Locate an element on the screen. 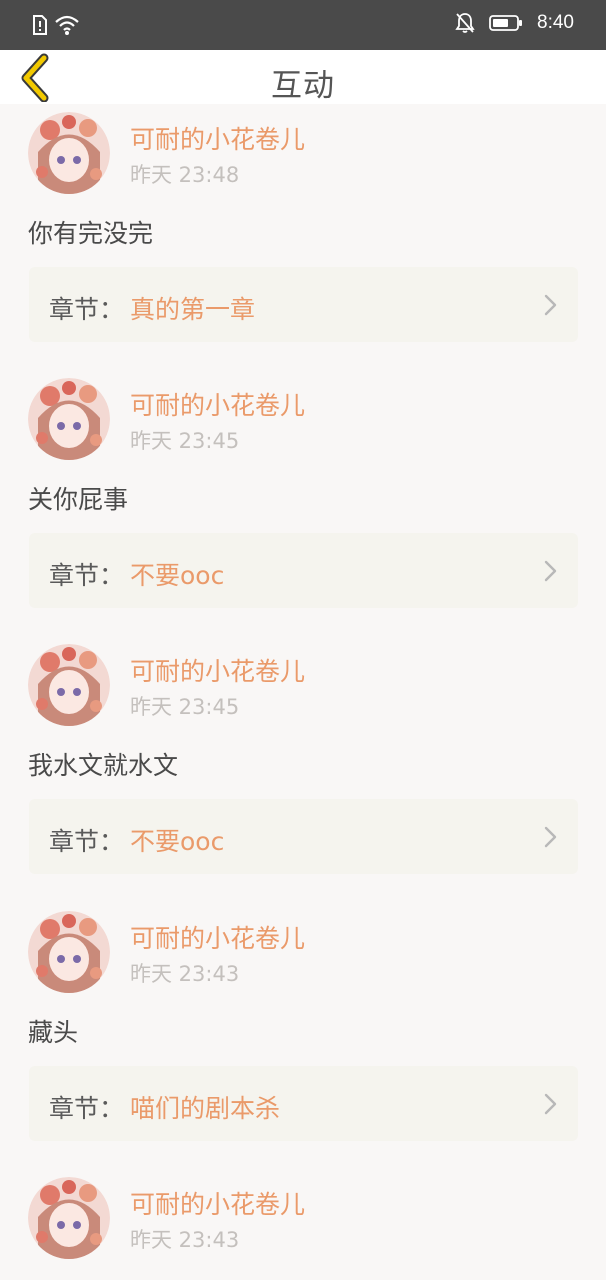 Image resolution: width=606 pixels, height=1280 pixels. comment-text: 你有完没完 is located at coordinates (91, 233).